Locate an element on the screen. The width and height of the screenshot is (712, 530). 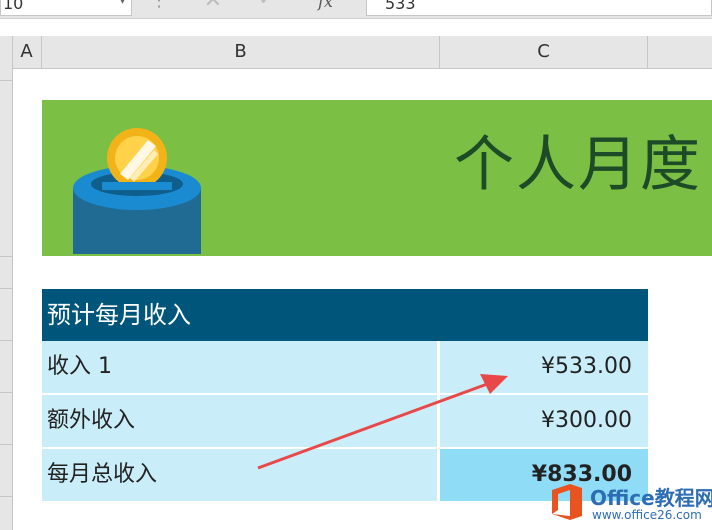
office-logo-icon is located at coordinates (567, 502).